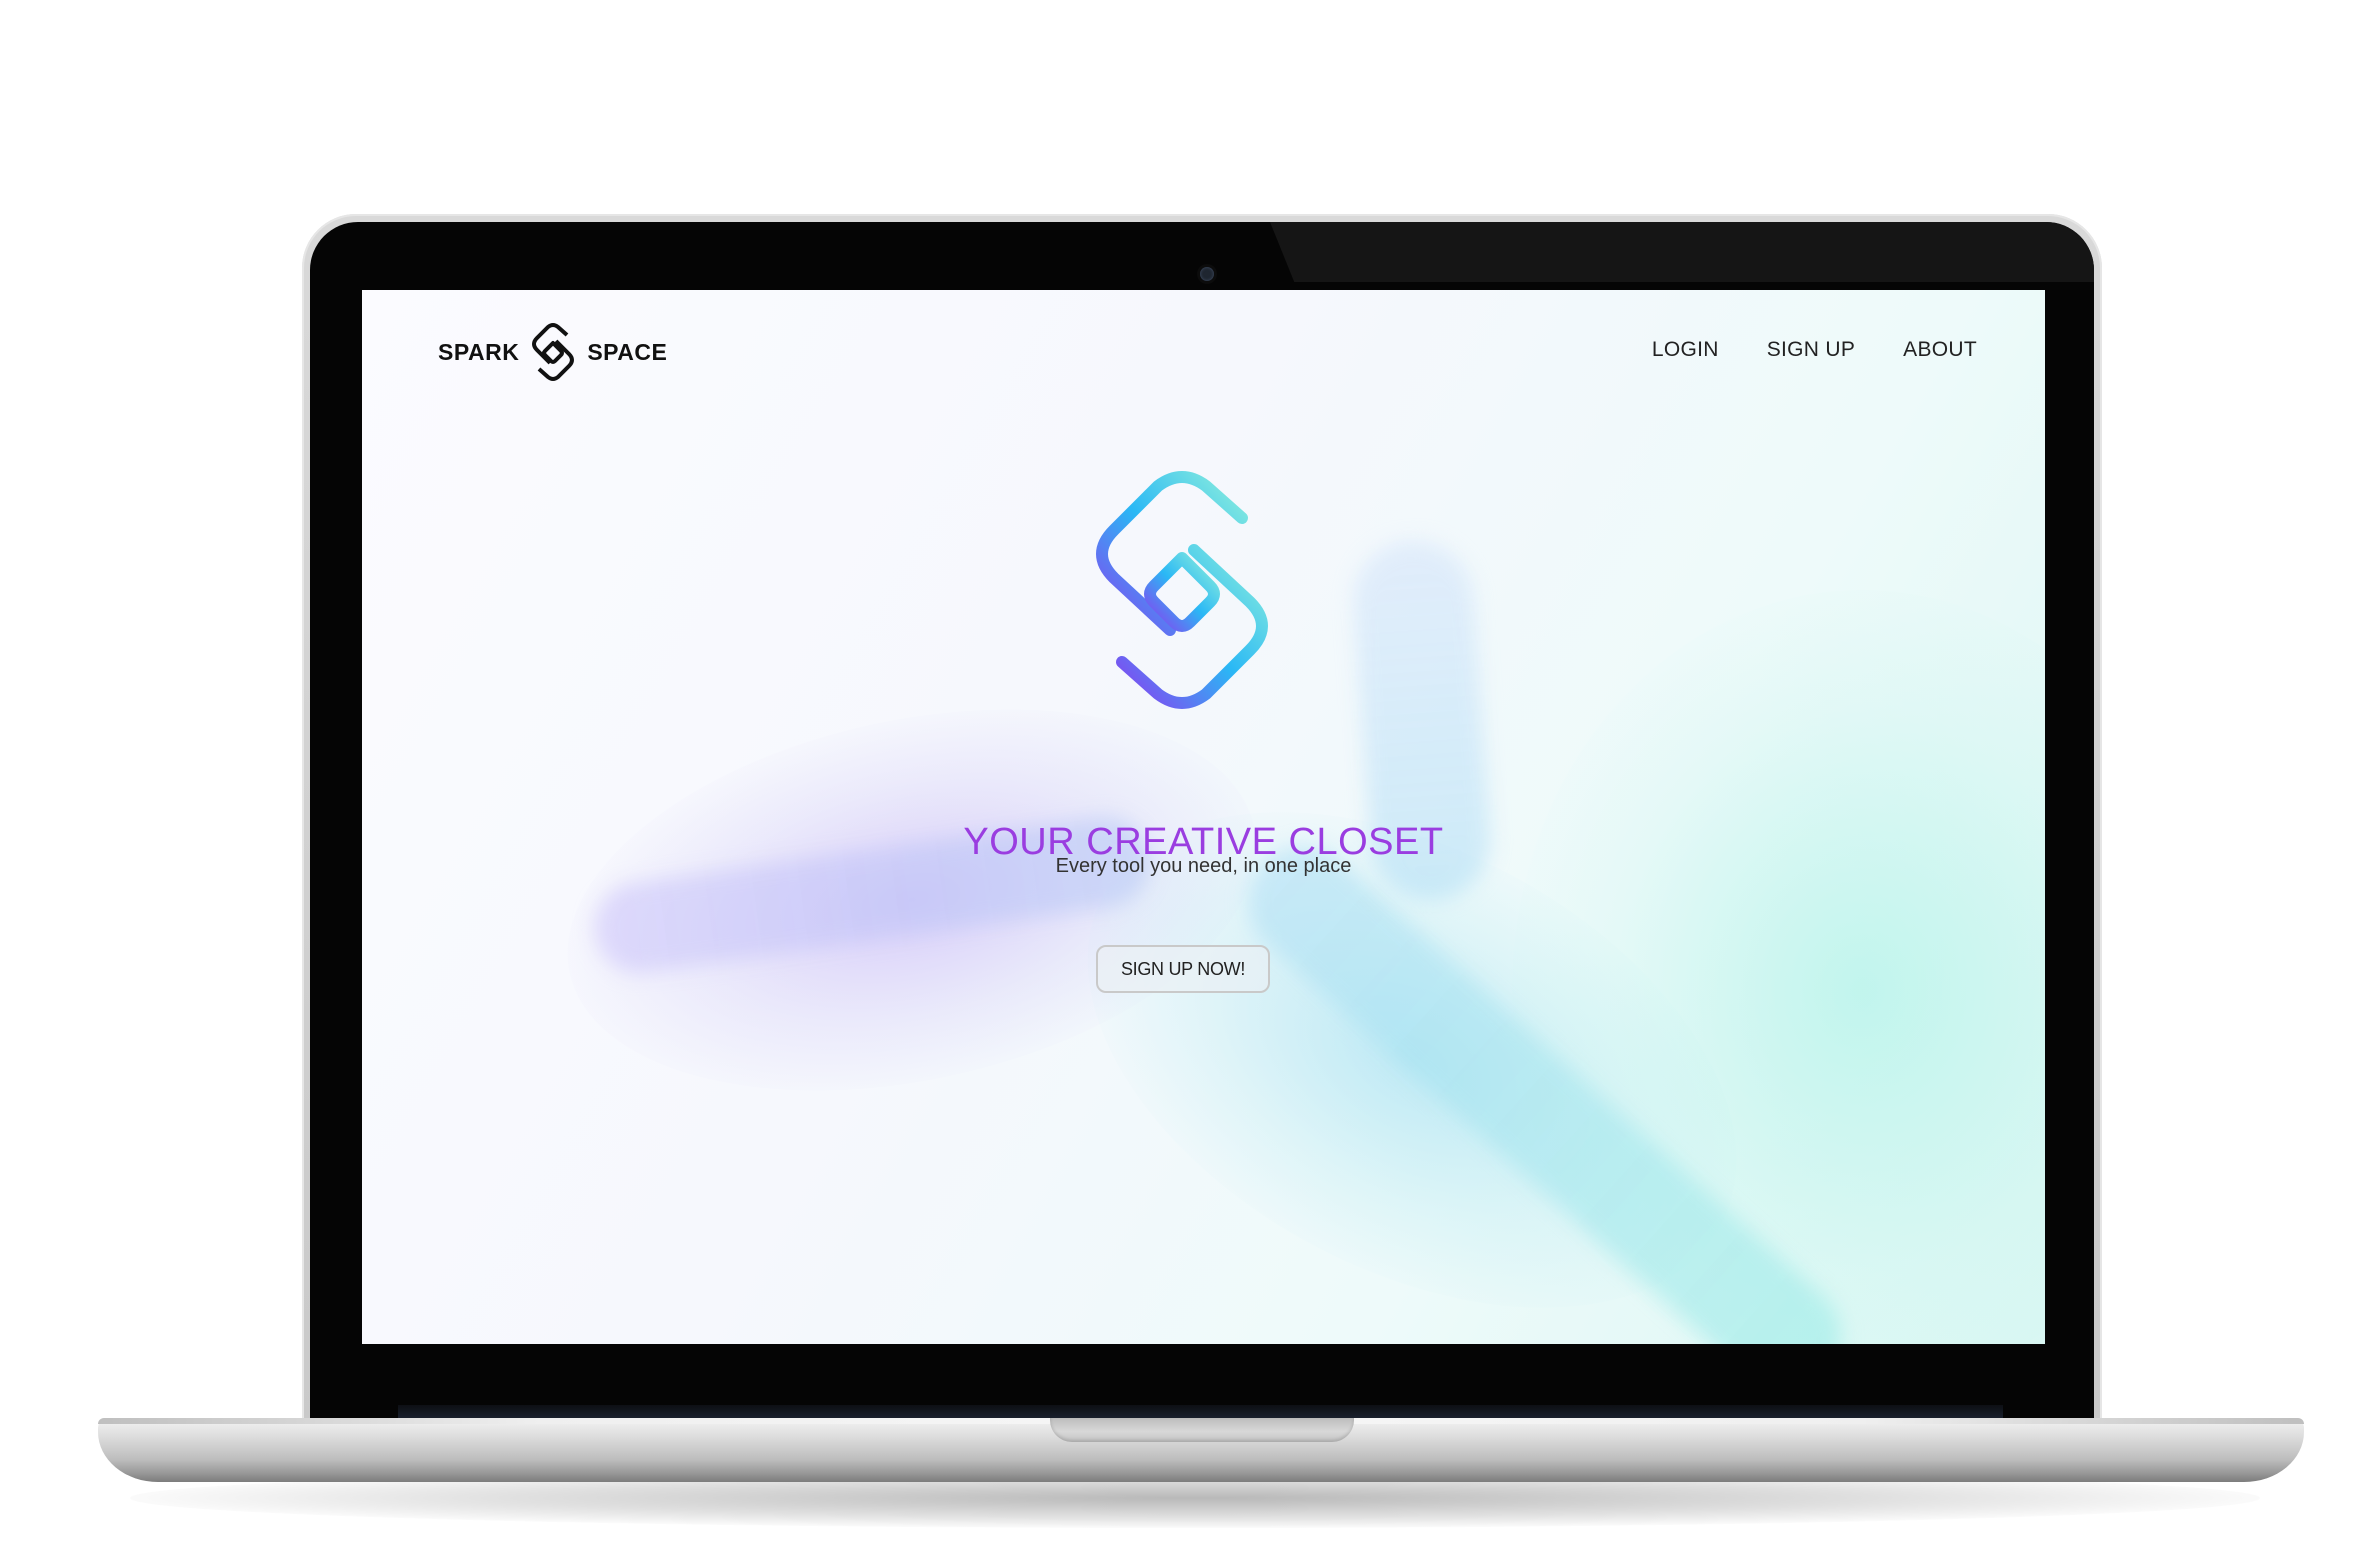  I want to click on gradient-s-logo-icon, so click(1182, 590).